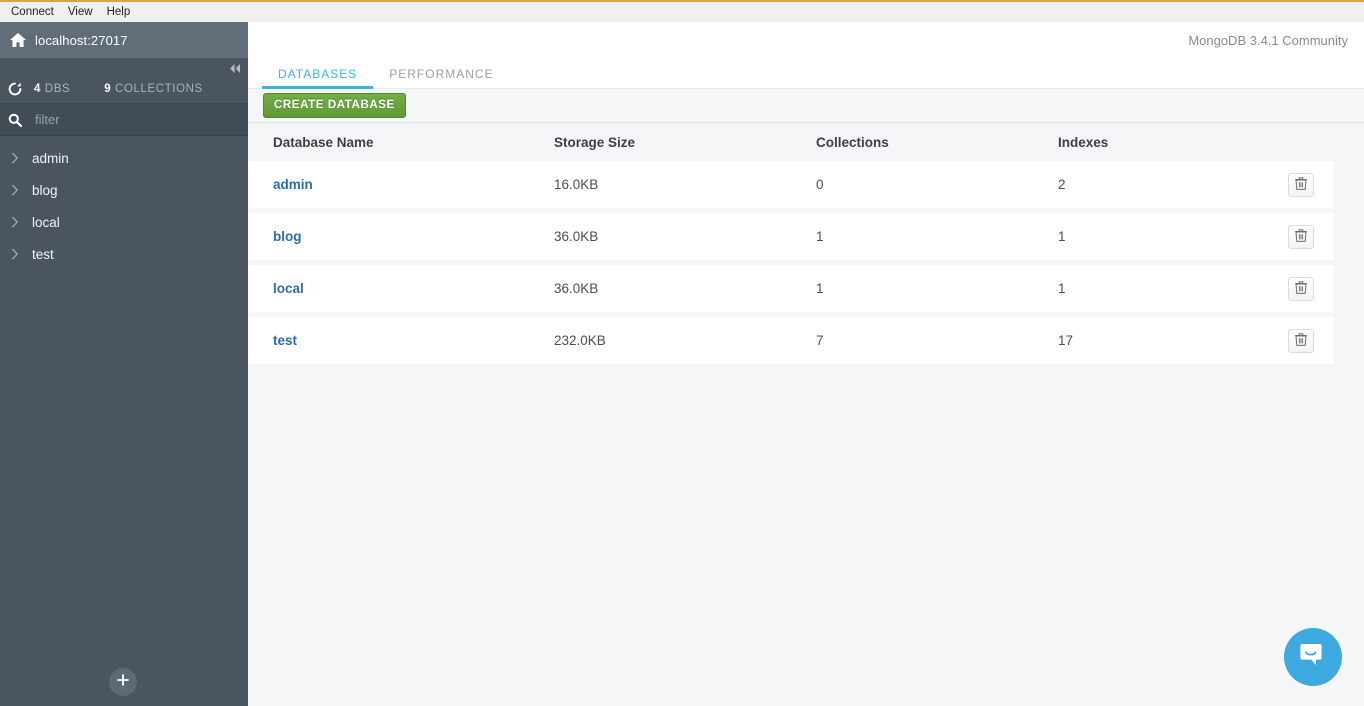 The image size is (1364, 706). What do you see at coordinates (43, 254) in the screenshot?
I see `sidebar-item-label: test` at bounding box center [43, 254].